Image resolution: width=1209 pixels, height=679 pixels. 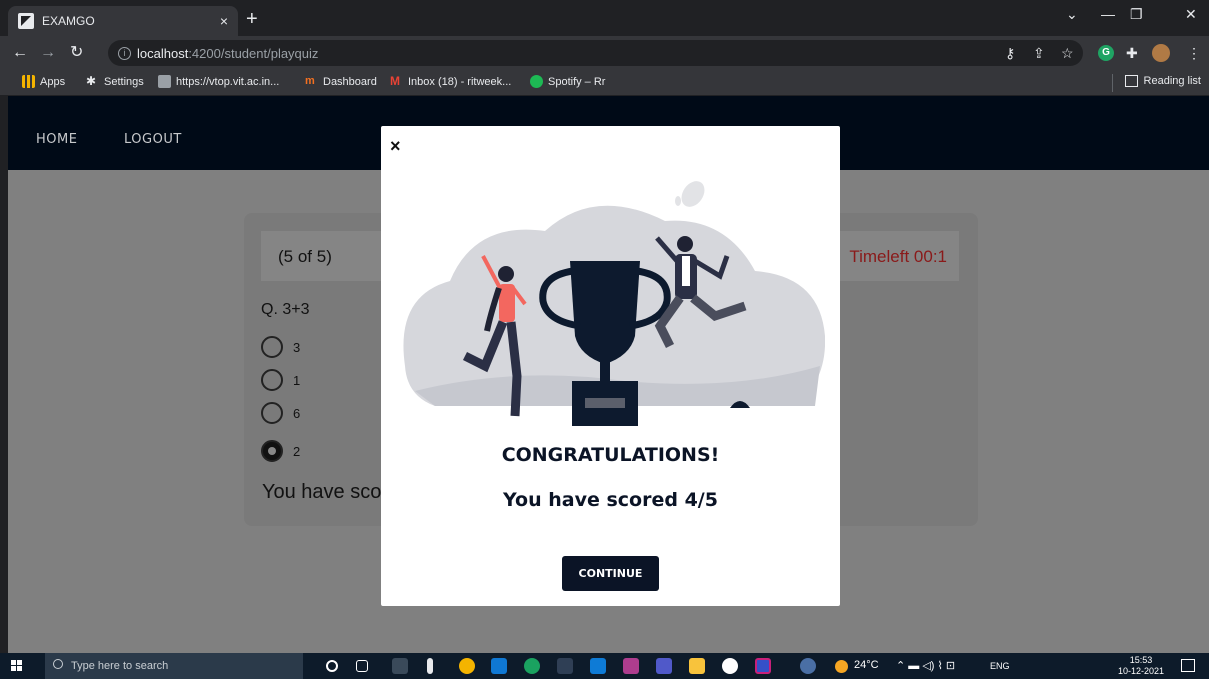 What do you see at coordinates (925, 665) in the screenshot?
I see `tray-icons: ⌃ ▬ ◁) ⌇ ⊡` at bounding box center [925, 665].